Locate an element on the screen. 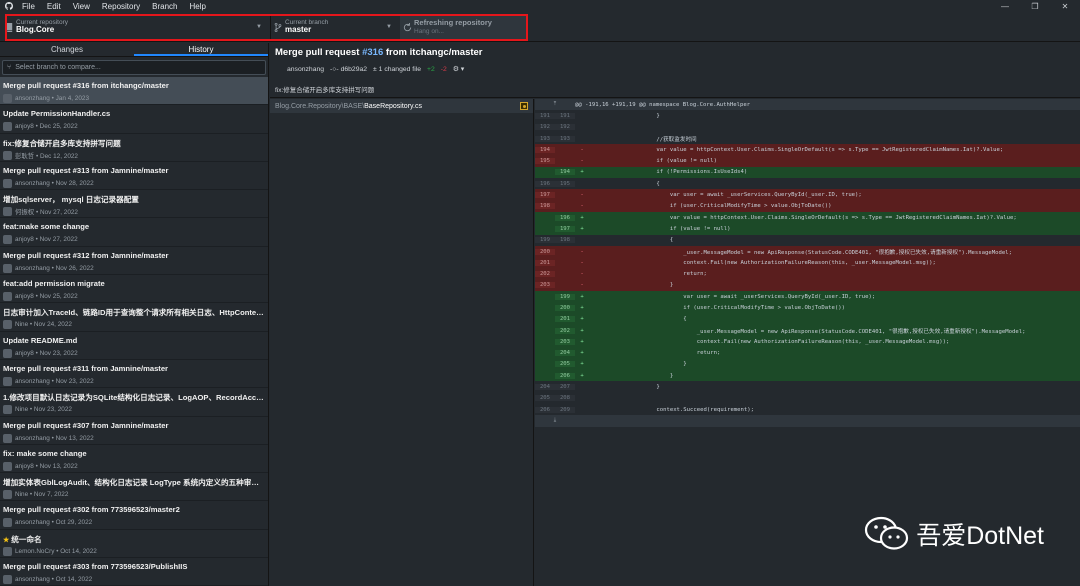 This screenshot has height=586, width=1080. new-line-number: 201 is located at coordinates (565, 319).